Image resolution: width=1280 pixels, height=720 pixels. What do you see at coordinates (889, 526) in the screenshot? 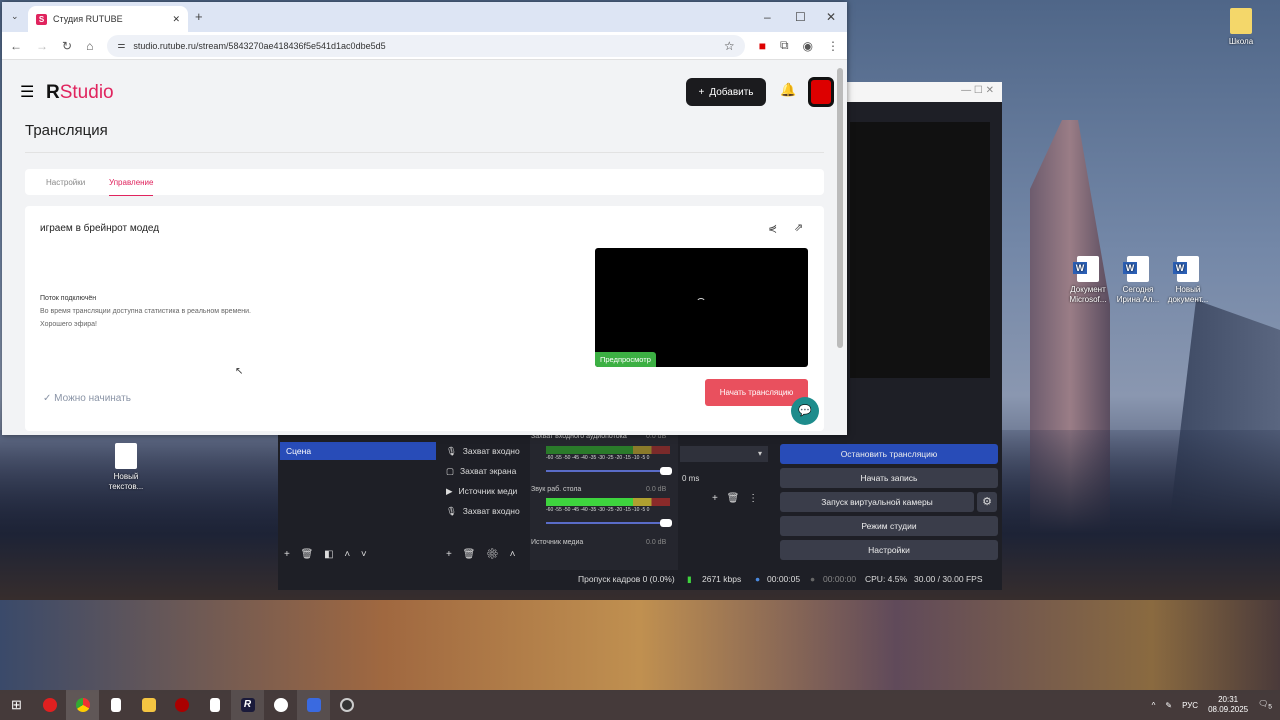
I see `studio-mode-button: Режим студии` at bounding box center [889, 526].